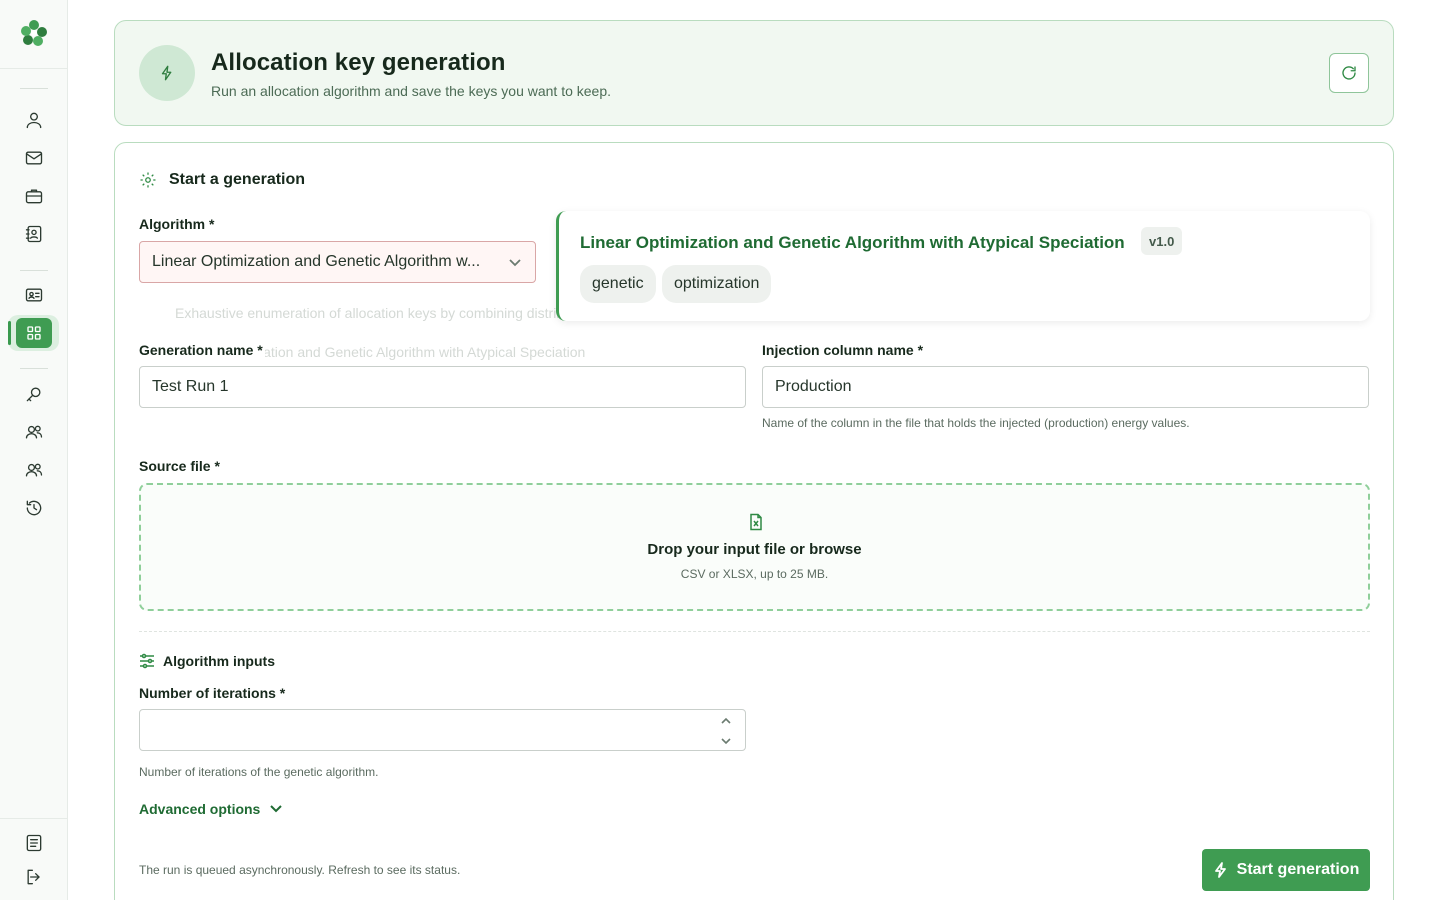 The width and height of the screenshot is (1440, 900). What do you see at coordinates (34, 33) in the screenshot?
I see `clover-logo-icon` at bounding box center [34, 33].